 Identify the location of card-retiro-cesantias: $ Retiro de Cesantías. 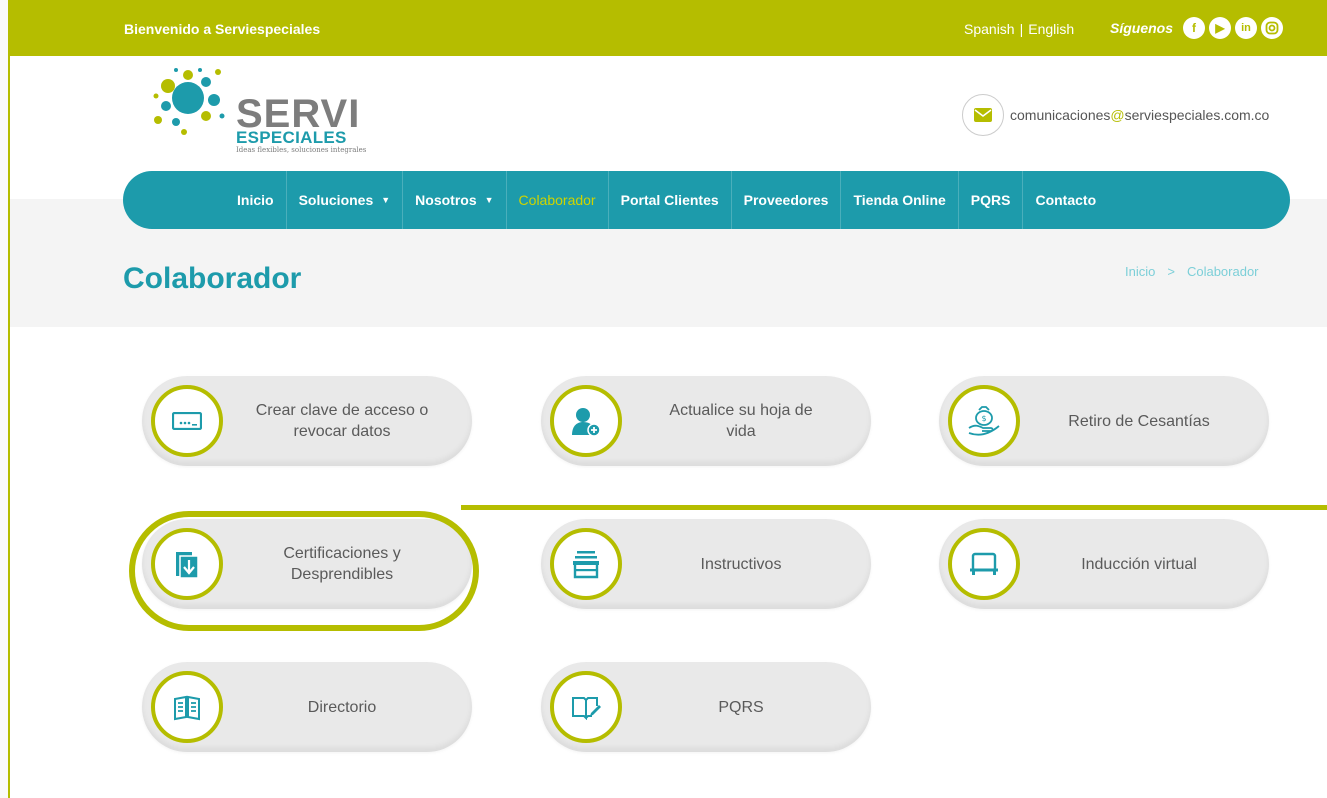
(1104, 421).